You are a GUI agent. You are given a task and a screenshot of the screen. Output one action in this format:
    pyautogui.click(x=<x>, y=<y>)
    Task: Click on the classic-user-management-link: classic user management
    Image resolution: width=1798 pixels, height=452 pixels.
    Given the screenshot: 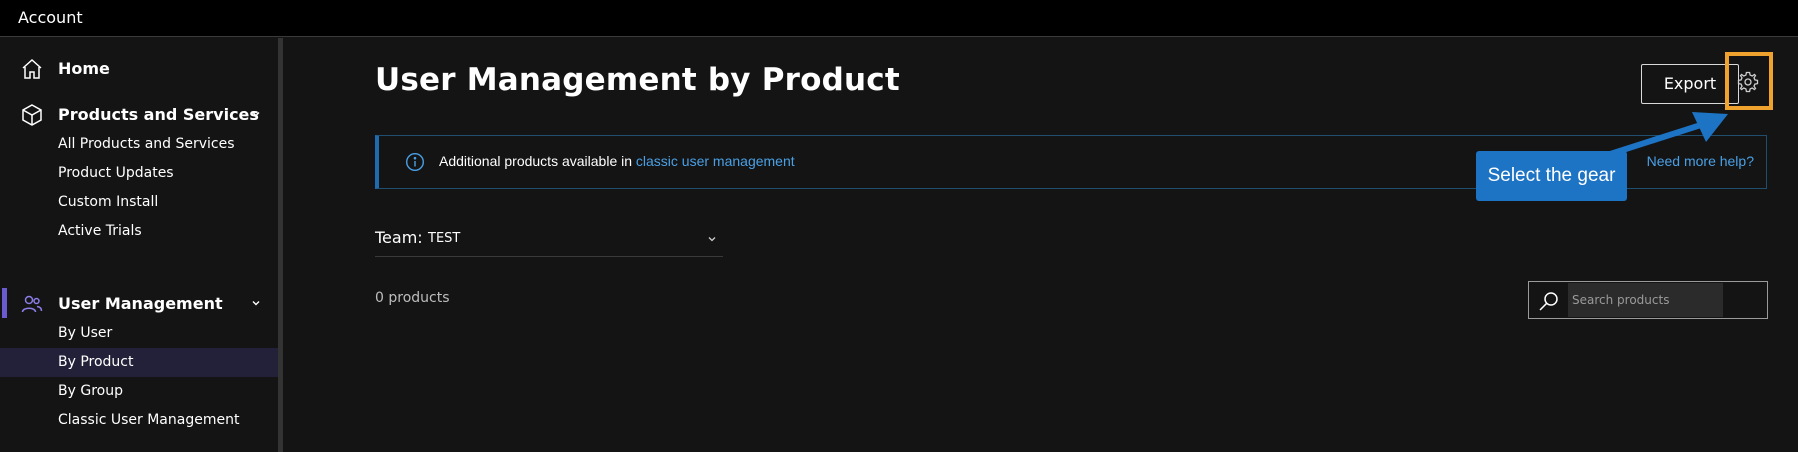 What is the action you would take?
    pyautogui.click(x=715, y=161)
    